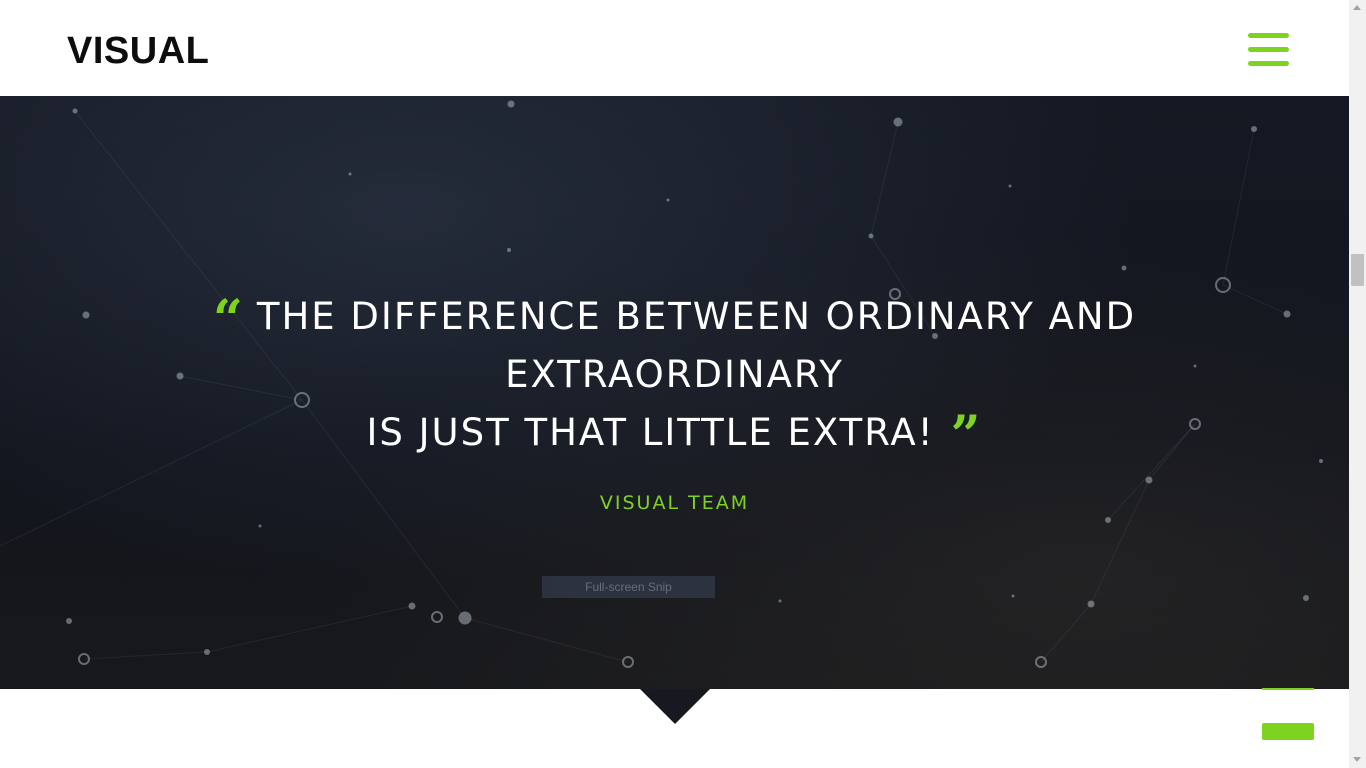 The height and width of the screenshot is (768, 1366). Describe the element at coordinates (1357, 7) in the screenshot. I see `scroll-up-arrow-icon` at that location.